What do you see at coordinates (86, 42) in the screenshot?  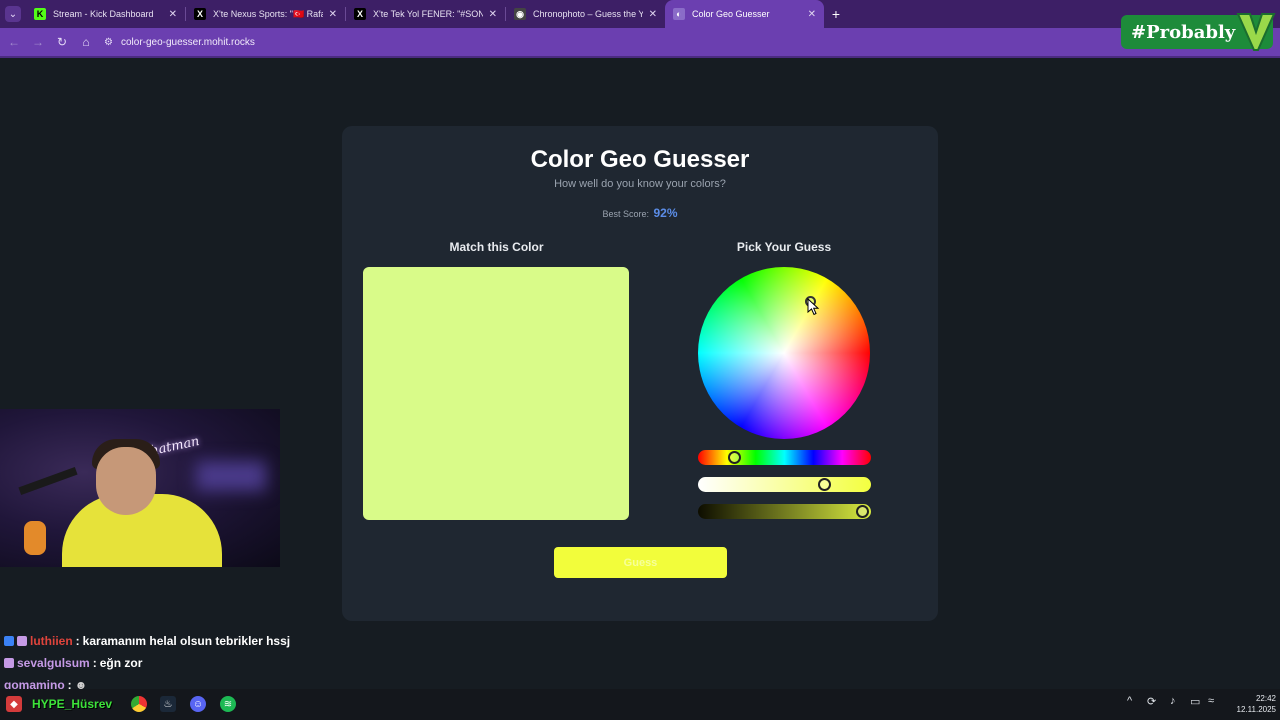 I see `home-button: ⌂` at bounding box center [86, 42].